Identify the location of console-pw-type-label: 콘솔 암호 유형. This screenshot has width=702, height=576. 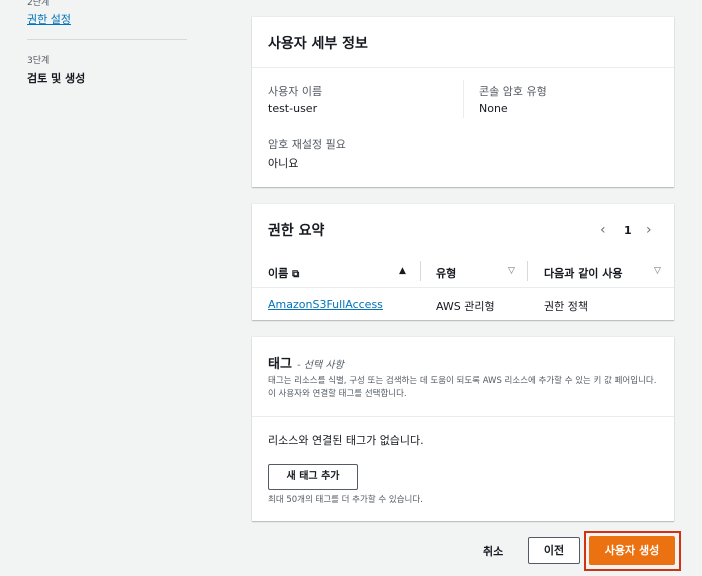
(513, 91).